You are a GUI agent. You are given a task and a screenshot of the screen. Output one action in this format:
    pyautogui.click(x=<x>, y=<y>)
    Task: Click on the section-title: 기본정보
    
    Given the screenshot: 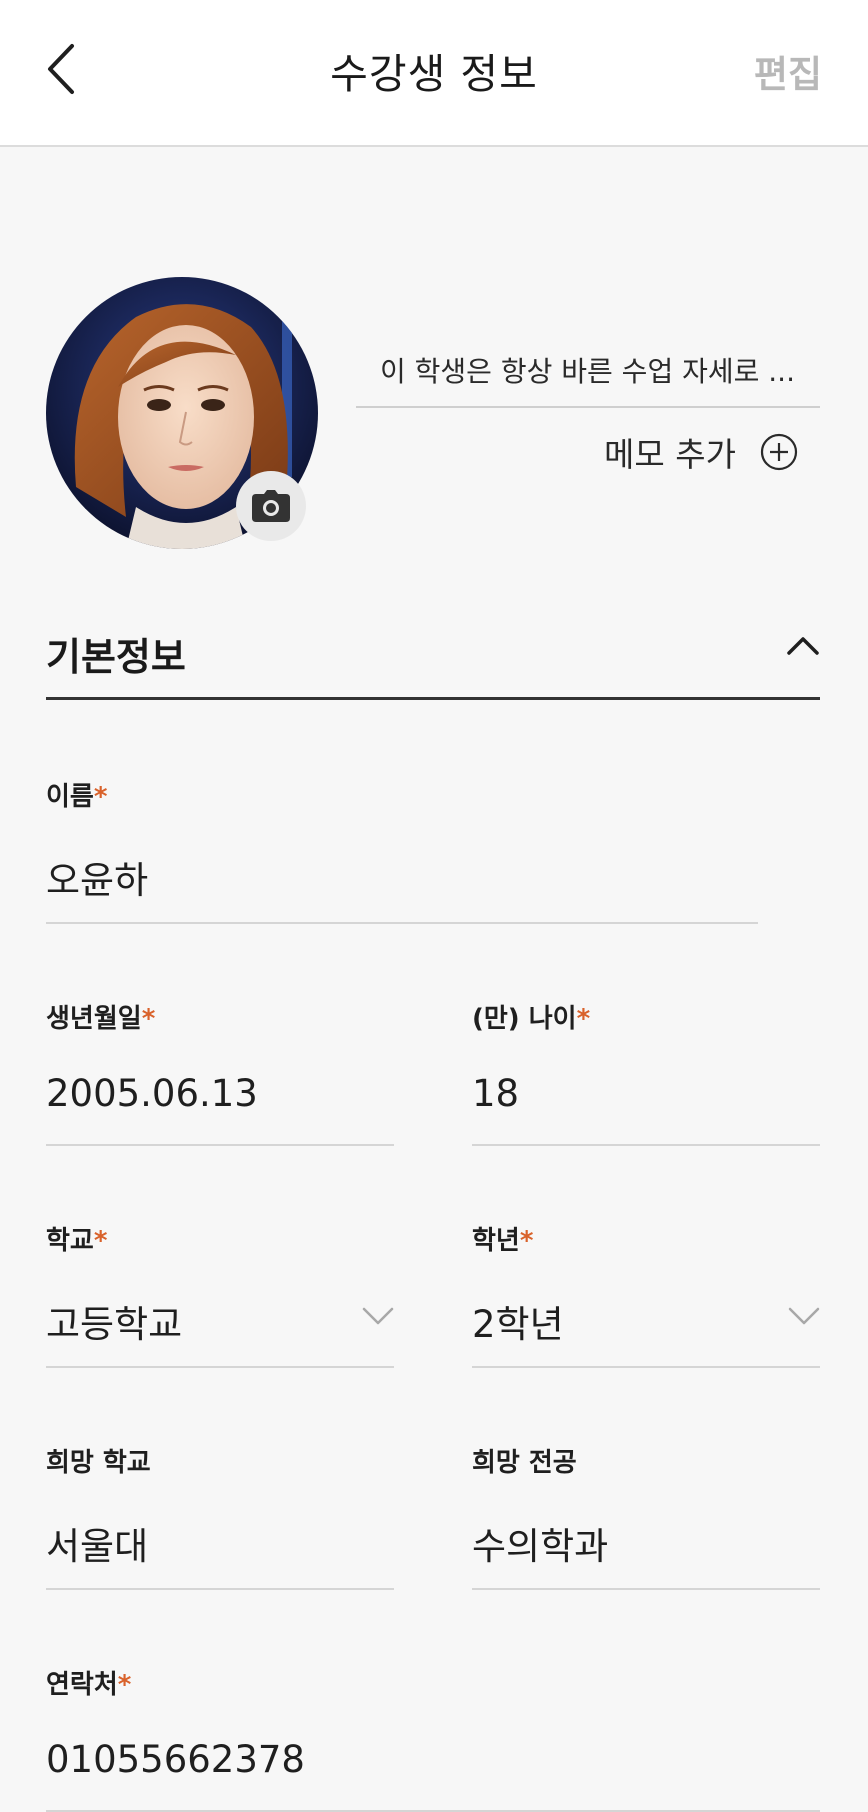 What is the action you would take?
    pyautogui.click(x=116, y=657)
    